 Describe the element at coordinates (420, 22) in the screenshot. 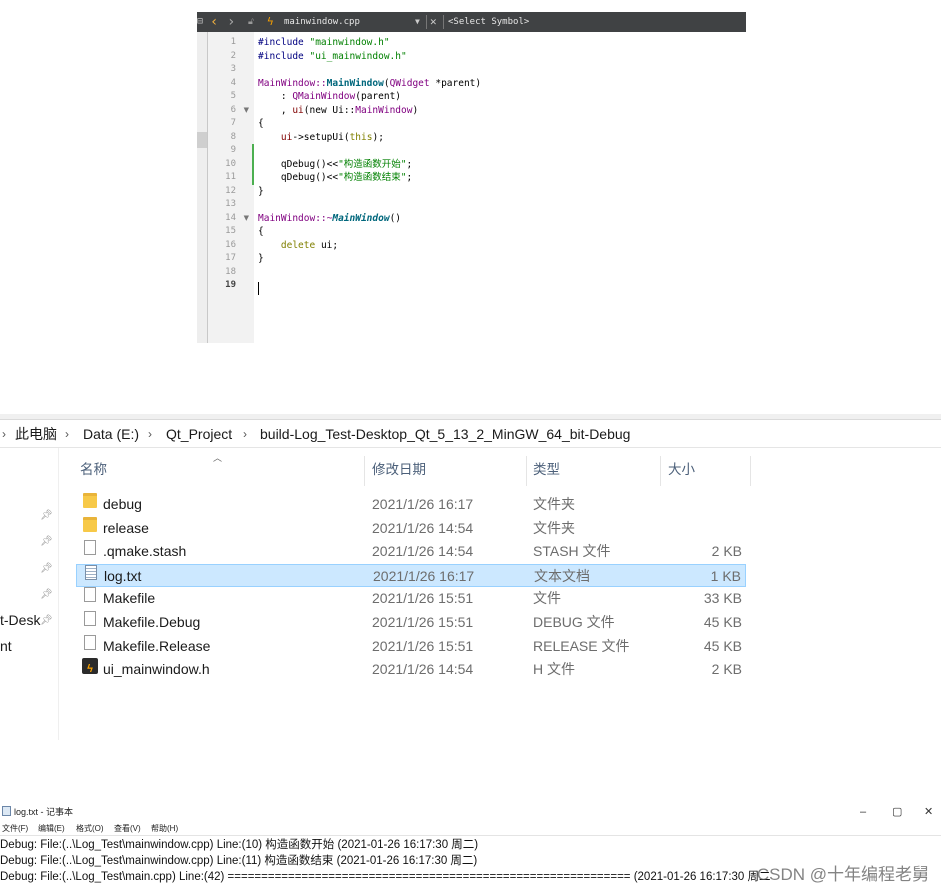

I see `file-dropdown-icon: ▼` at that location.